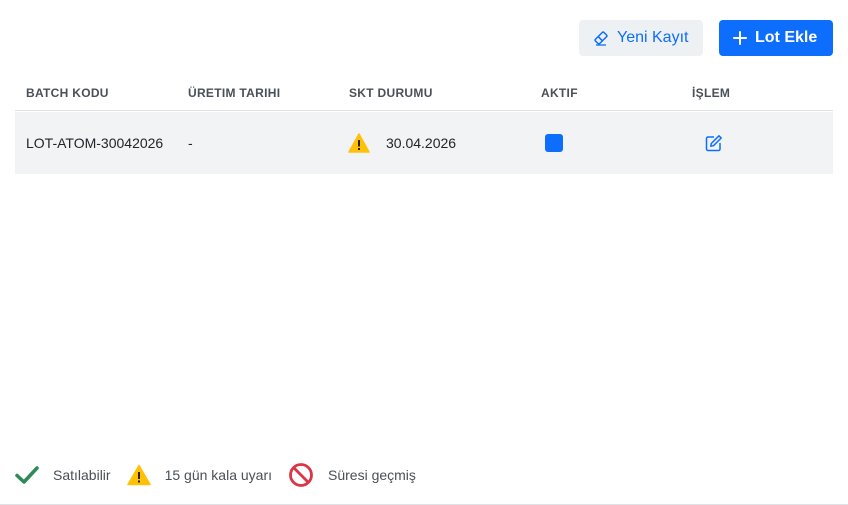 This screenshot has width=848, height=505. I want to click on legend-item-sellable: Satılabilir, so click(63, 475).